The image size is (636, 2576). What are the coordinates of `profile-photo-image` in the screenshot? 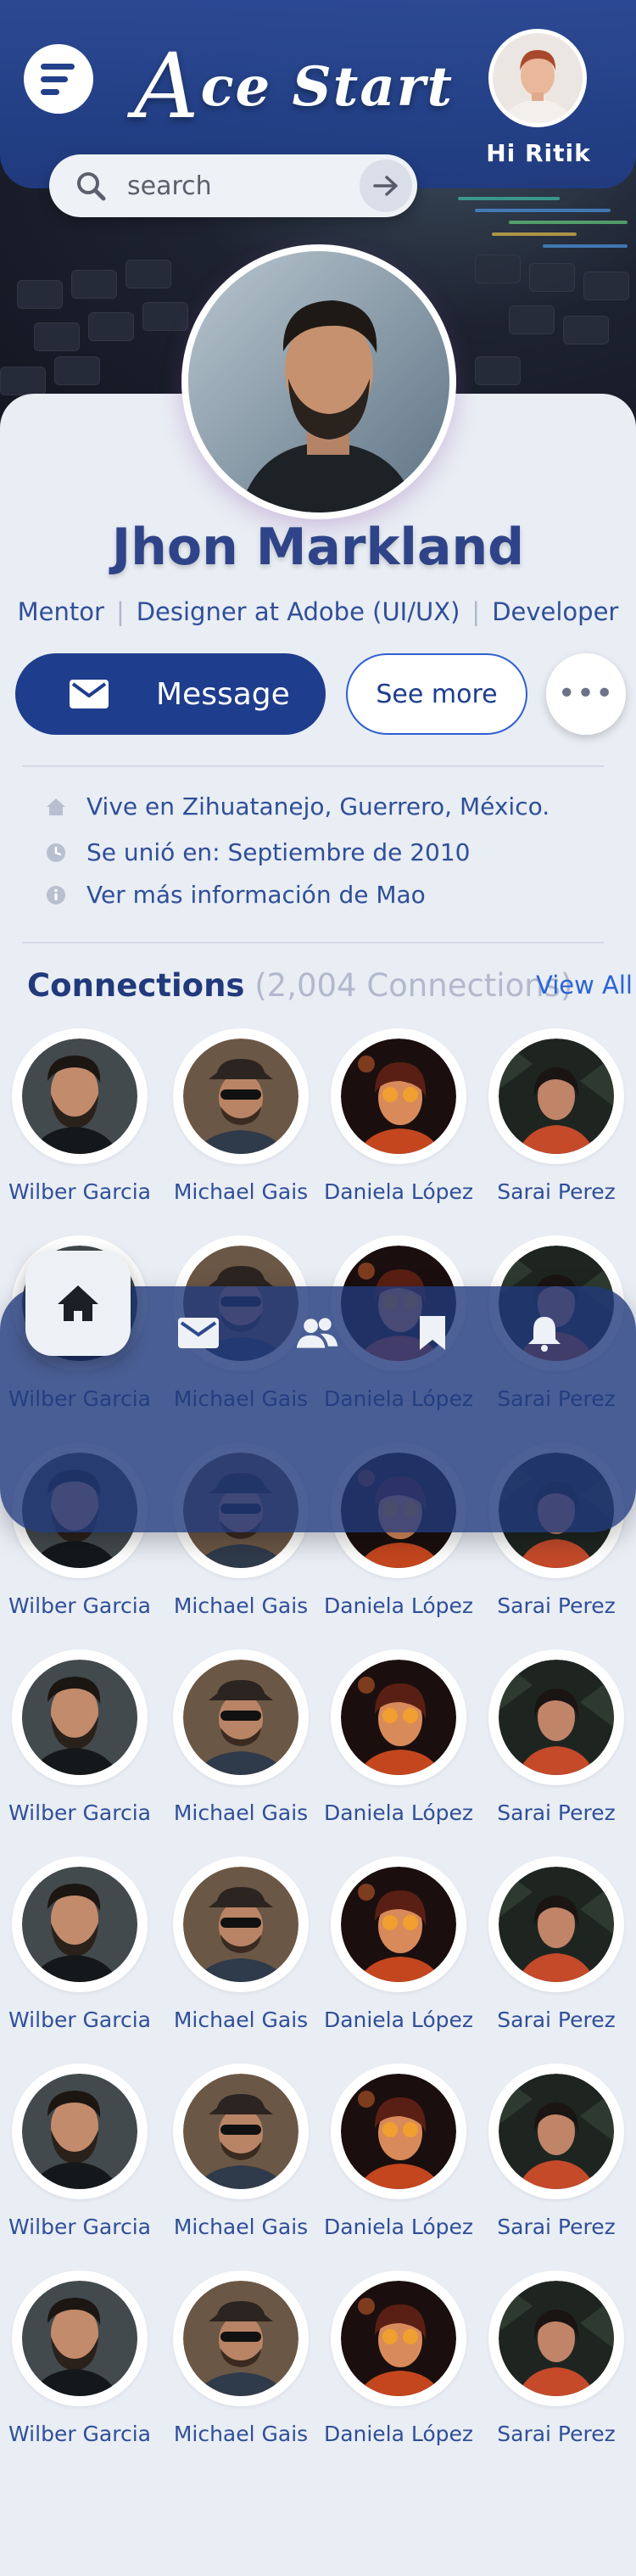 It's located at (318, 381).